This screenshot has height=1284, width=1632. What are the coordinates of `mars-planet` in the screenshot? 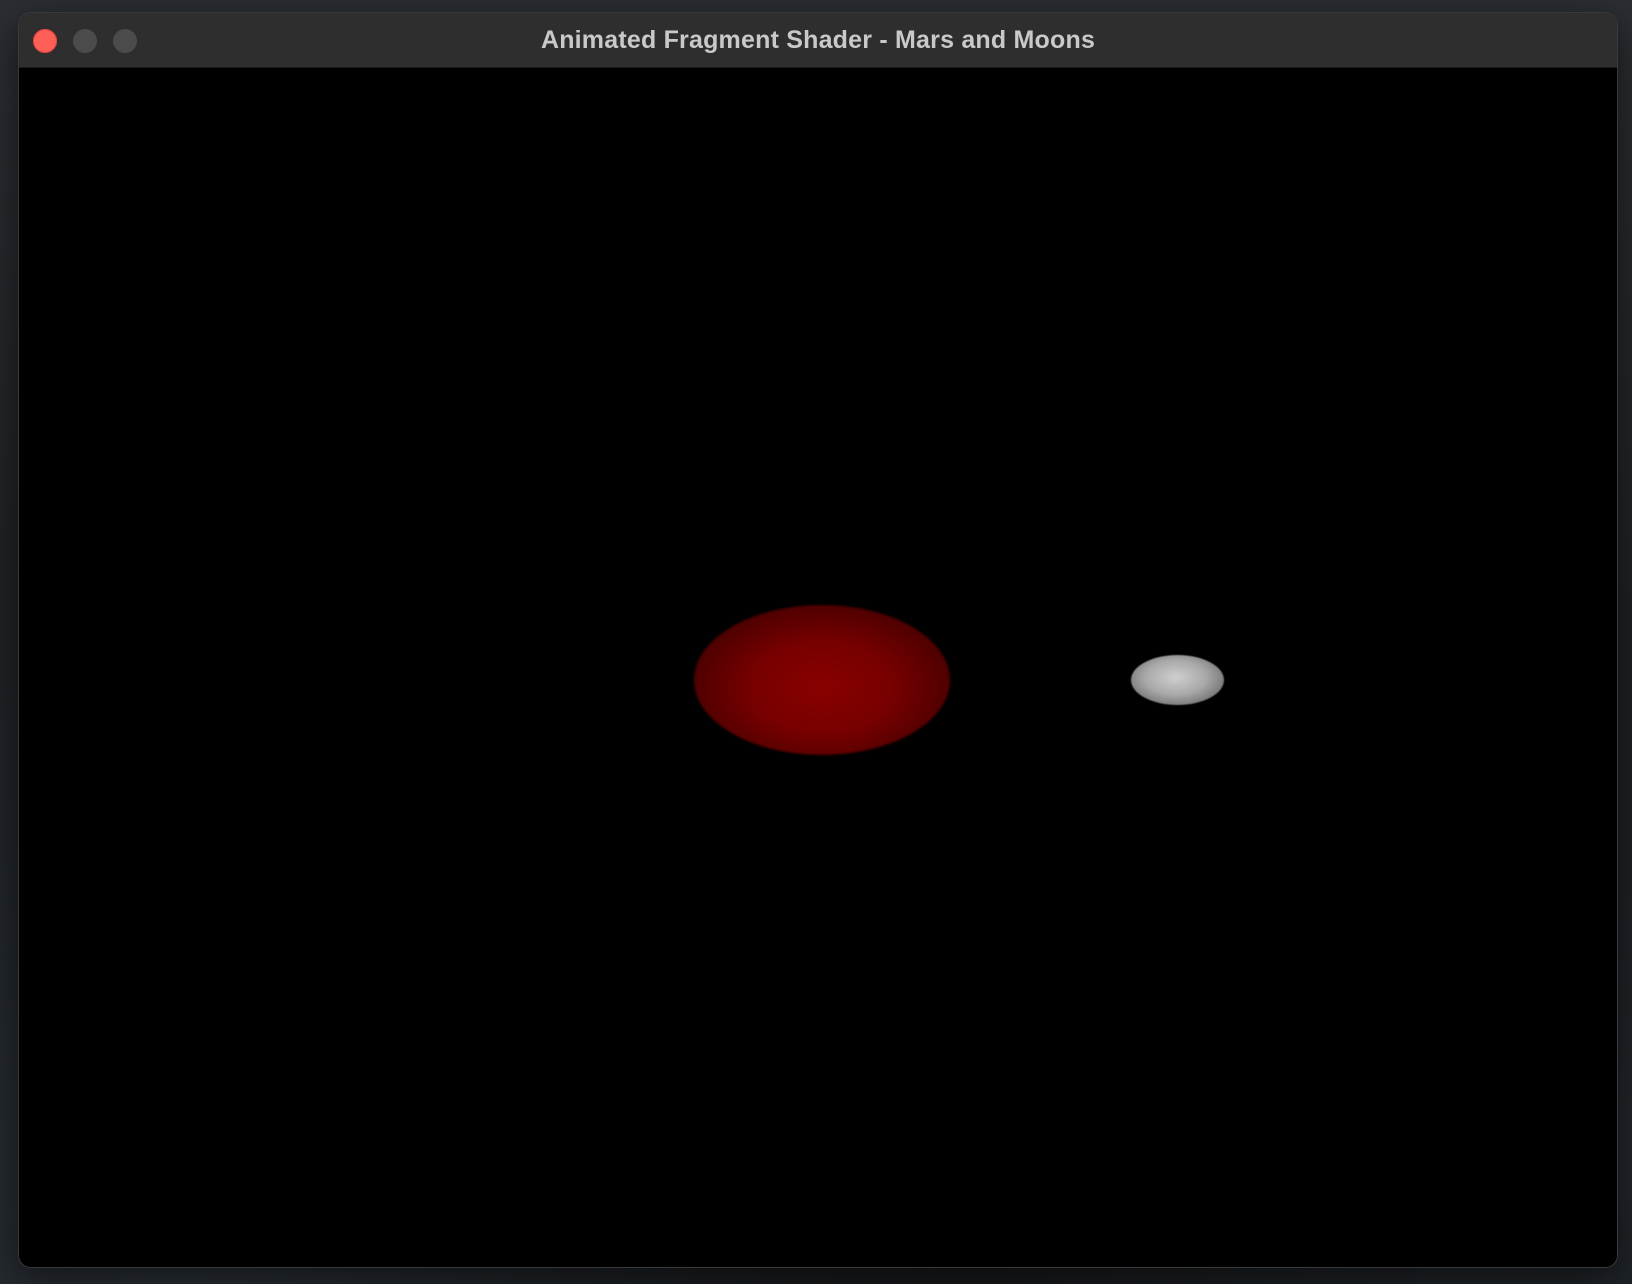 It's located at (822, 680).